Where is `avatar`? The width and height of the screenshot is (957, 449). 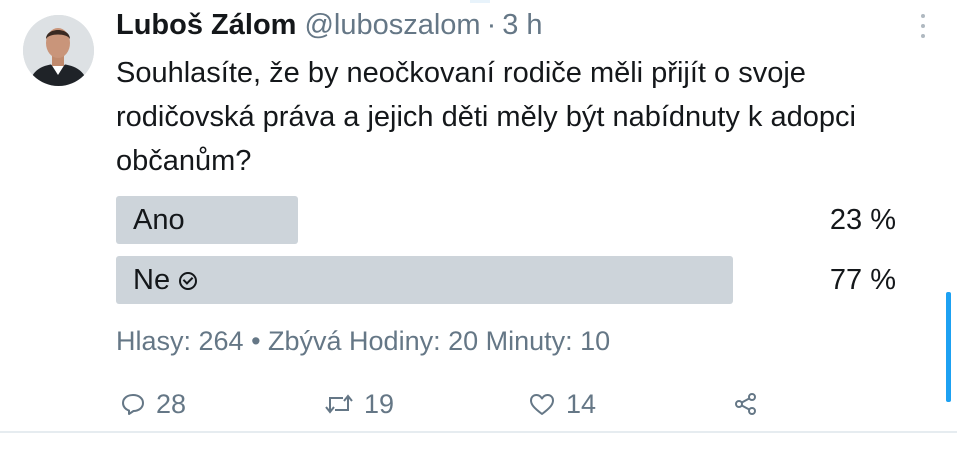 avatar is located at coordinates (58, 50).